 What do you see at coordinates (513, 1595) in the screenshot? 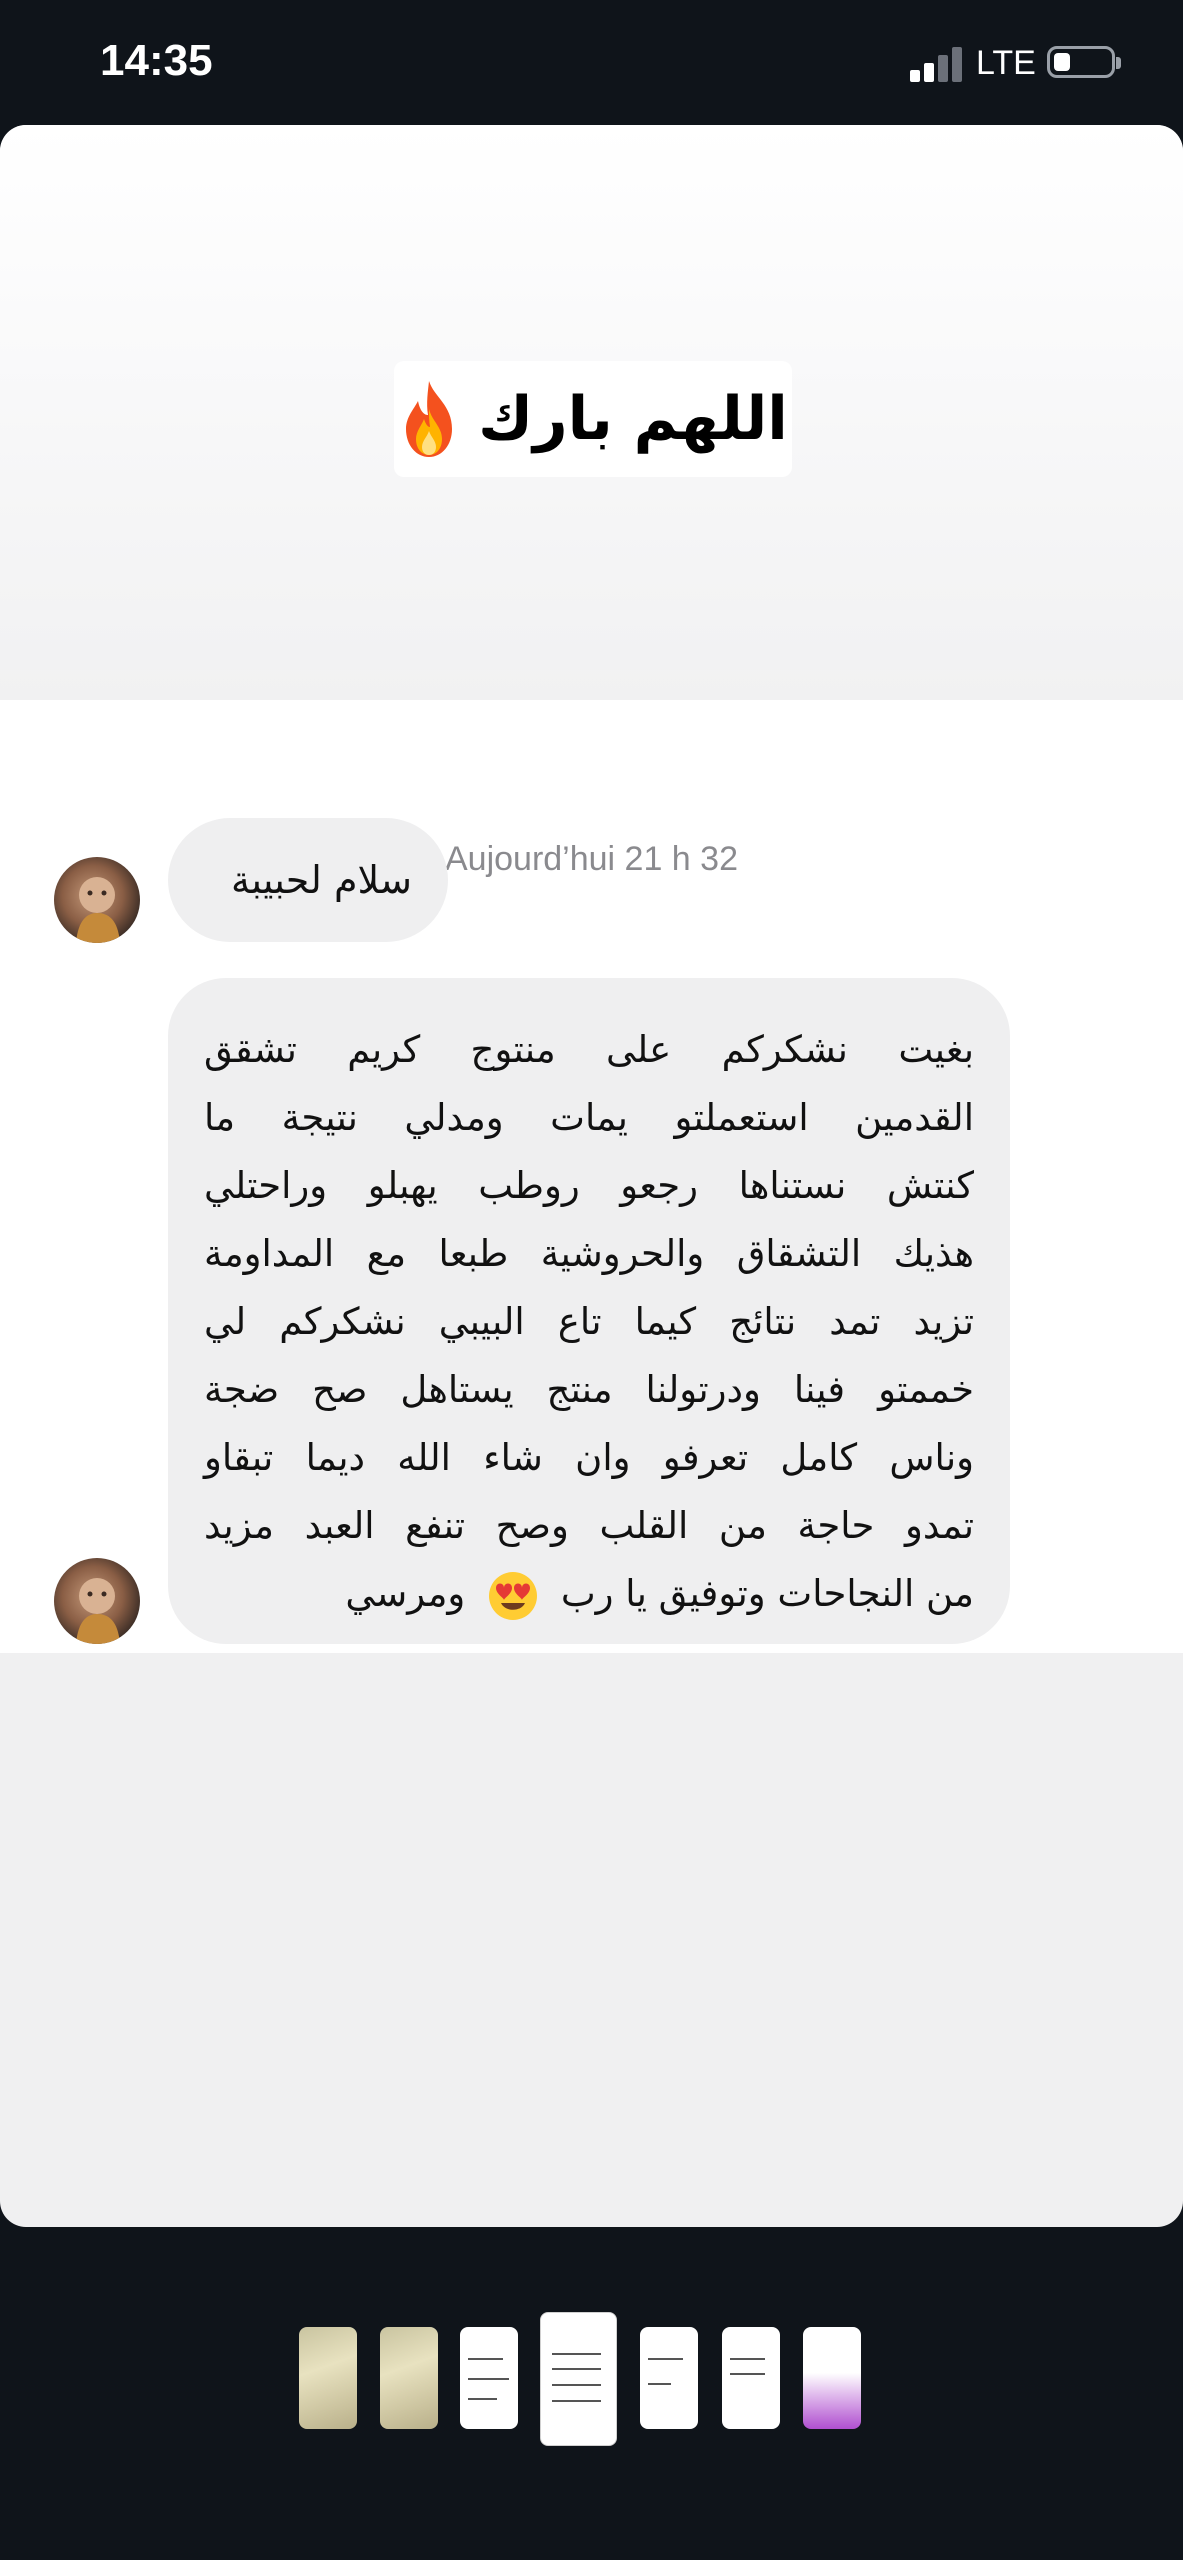
I see `heart-eyes-emoji-icon` at bounding box center [513, 1595].